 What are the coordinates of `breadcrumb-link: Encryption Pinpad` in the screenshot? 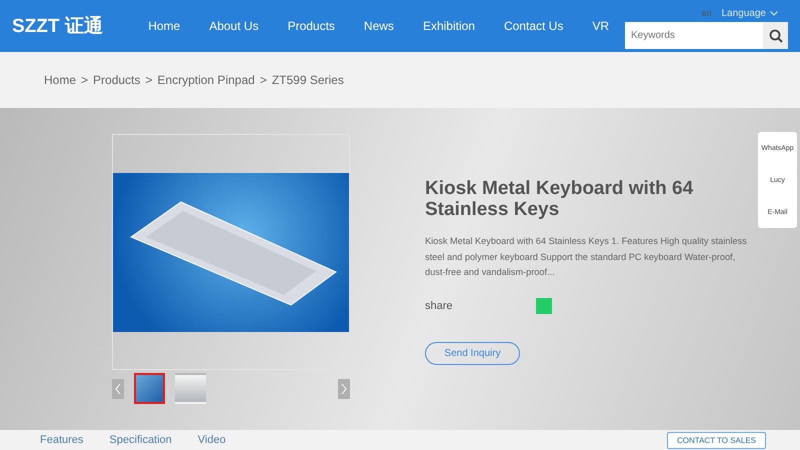 It's located at (206, 80).